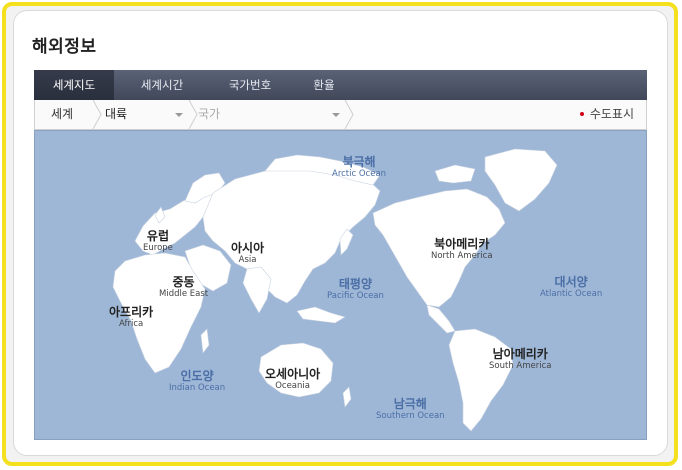 This screenshot has height=470, width=682. What do you see at coordinates (359, 167) in the screenshot?
I see `map-label-arctic-ocean: 북극해 Arctic Ocean` at bounding box center [359, 167].